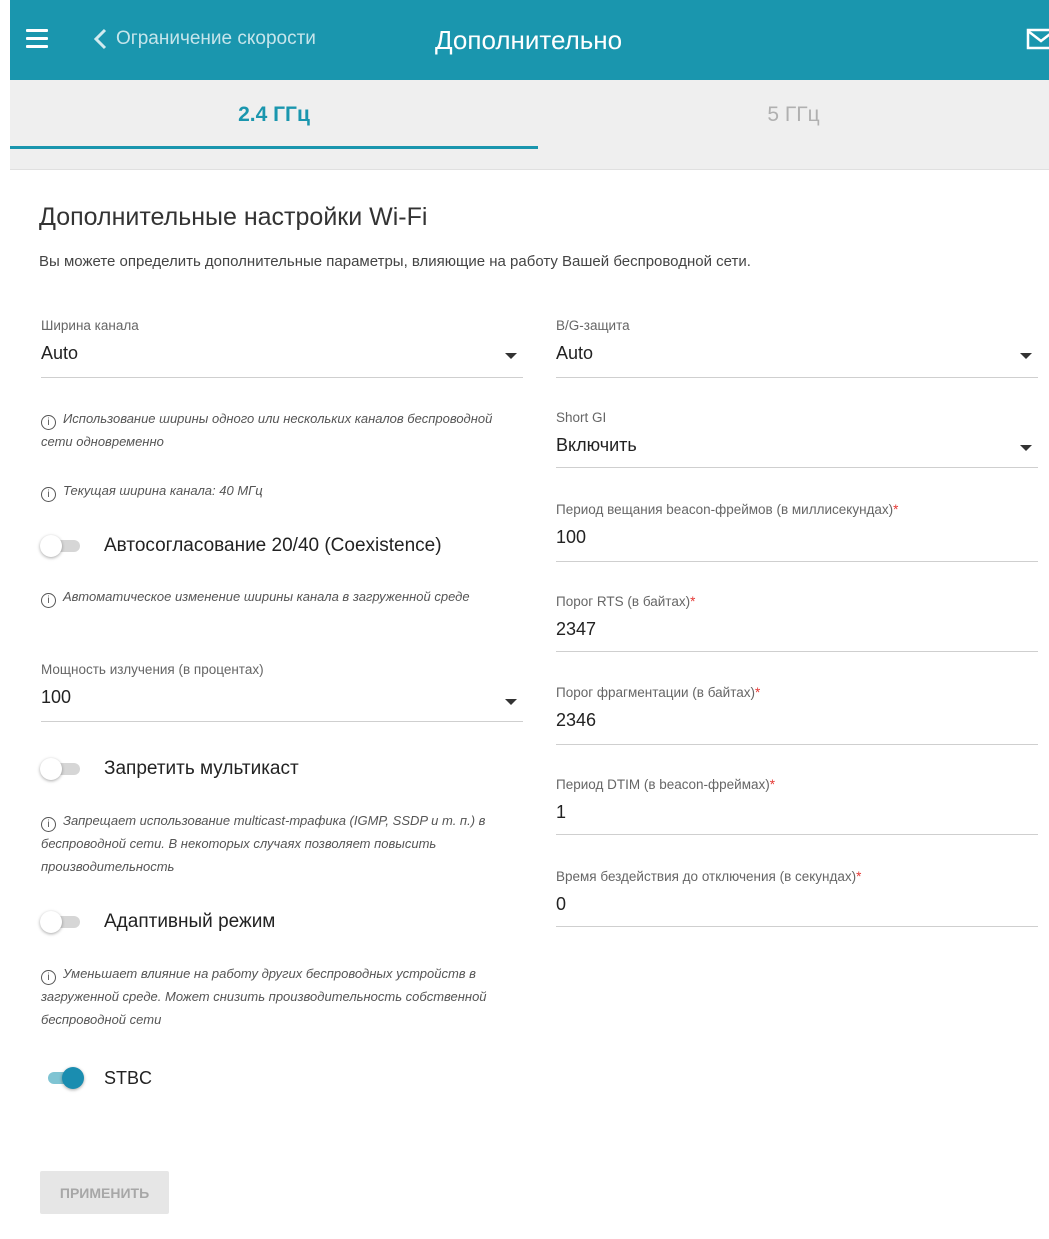 The width and height of the screenshot is (1049, 1239). What do you see at coordinates (201, 768) in the screenshot?
I see `multicast-label: Запретить мультикаст` at bounding box center [201, 768].